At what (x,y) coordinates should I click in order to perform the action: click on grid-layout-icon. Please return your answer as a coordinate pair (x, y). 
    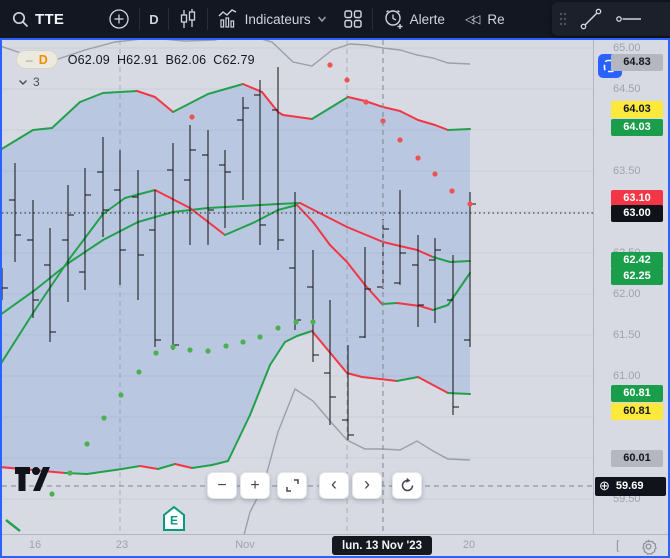
    Looking at the image, I should click on (352, 19).